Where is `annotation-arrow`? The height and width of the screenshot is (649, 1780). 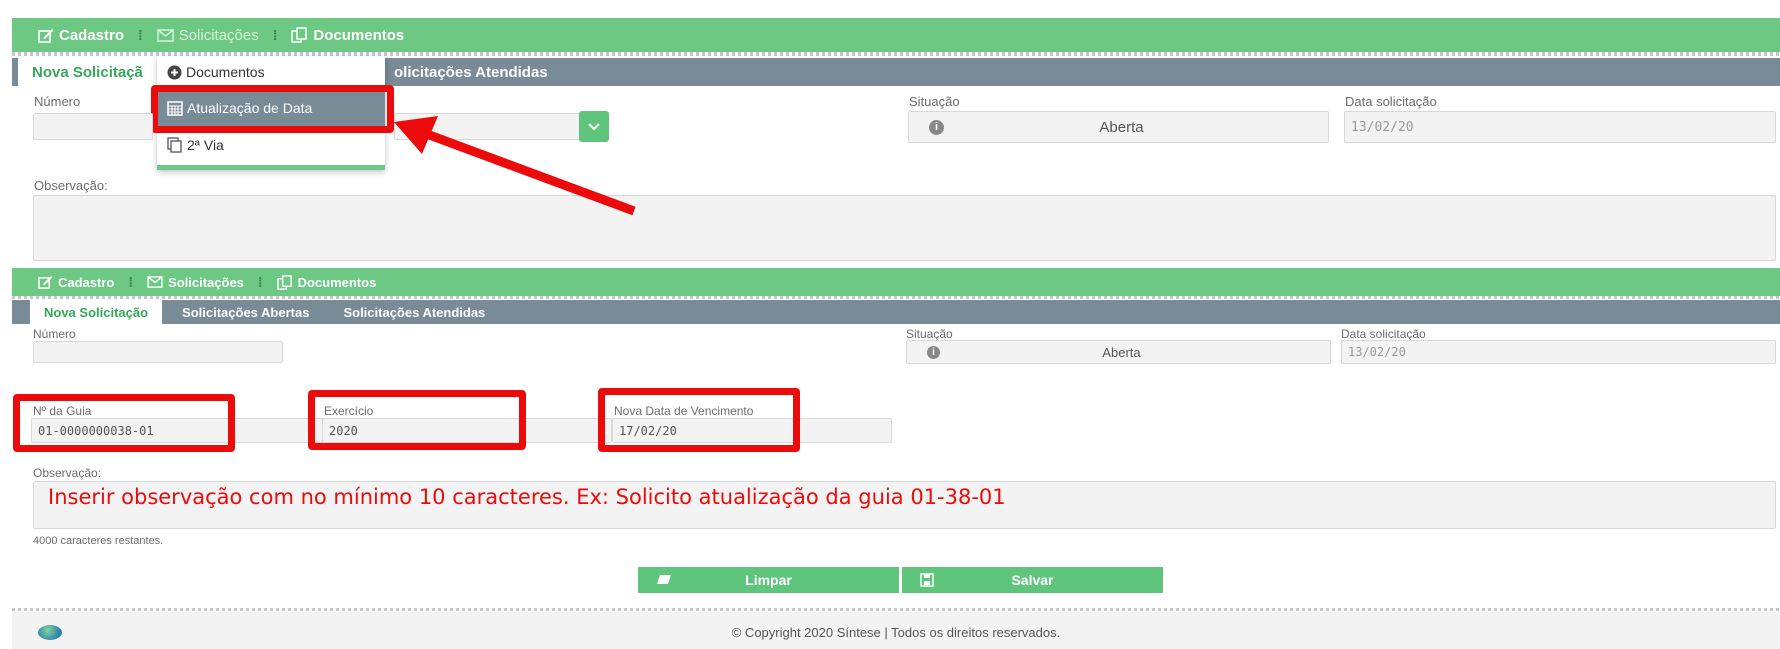
annotation-arrow is located at coordinates (515, 166).